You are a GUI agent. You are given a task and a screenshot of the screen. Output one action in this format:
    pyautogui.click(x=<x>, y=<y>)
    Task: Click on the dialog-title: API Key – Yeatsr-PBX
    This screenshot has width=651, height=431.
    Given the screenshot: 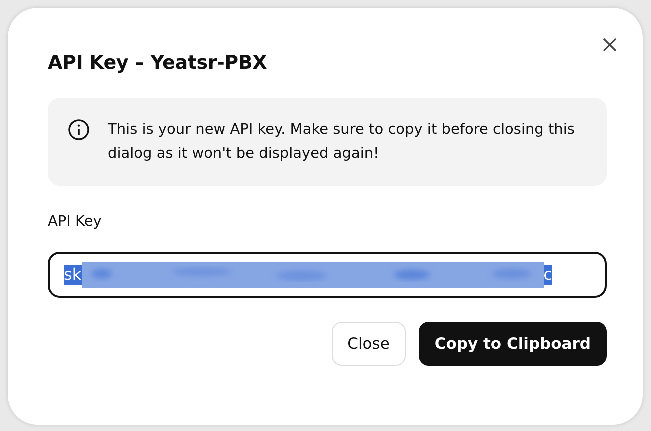 What is the action you would take?
    pyautogui.click(x=158, y=63)
    